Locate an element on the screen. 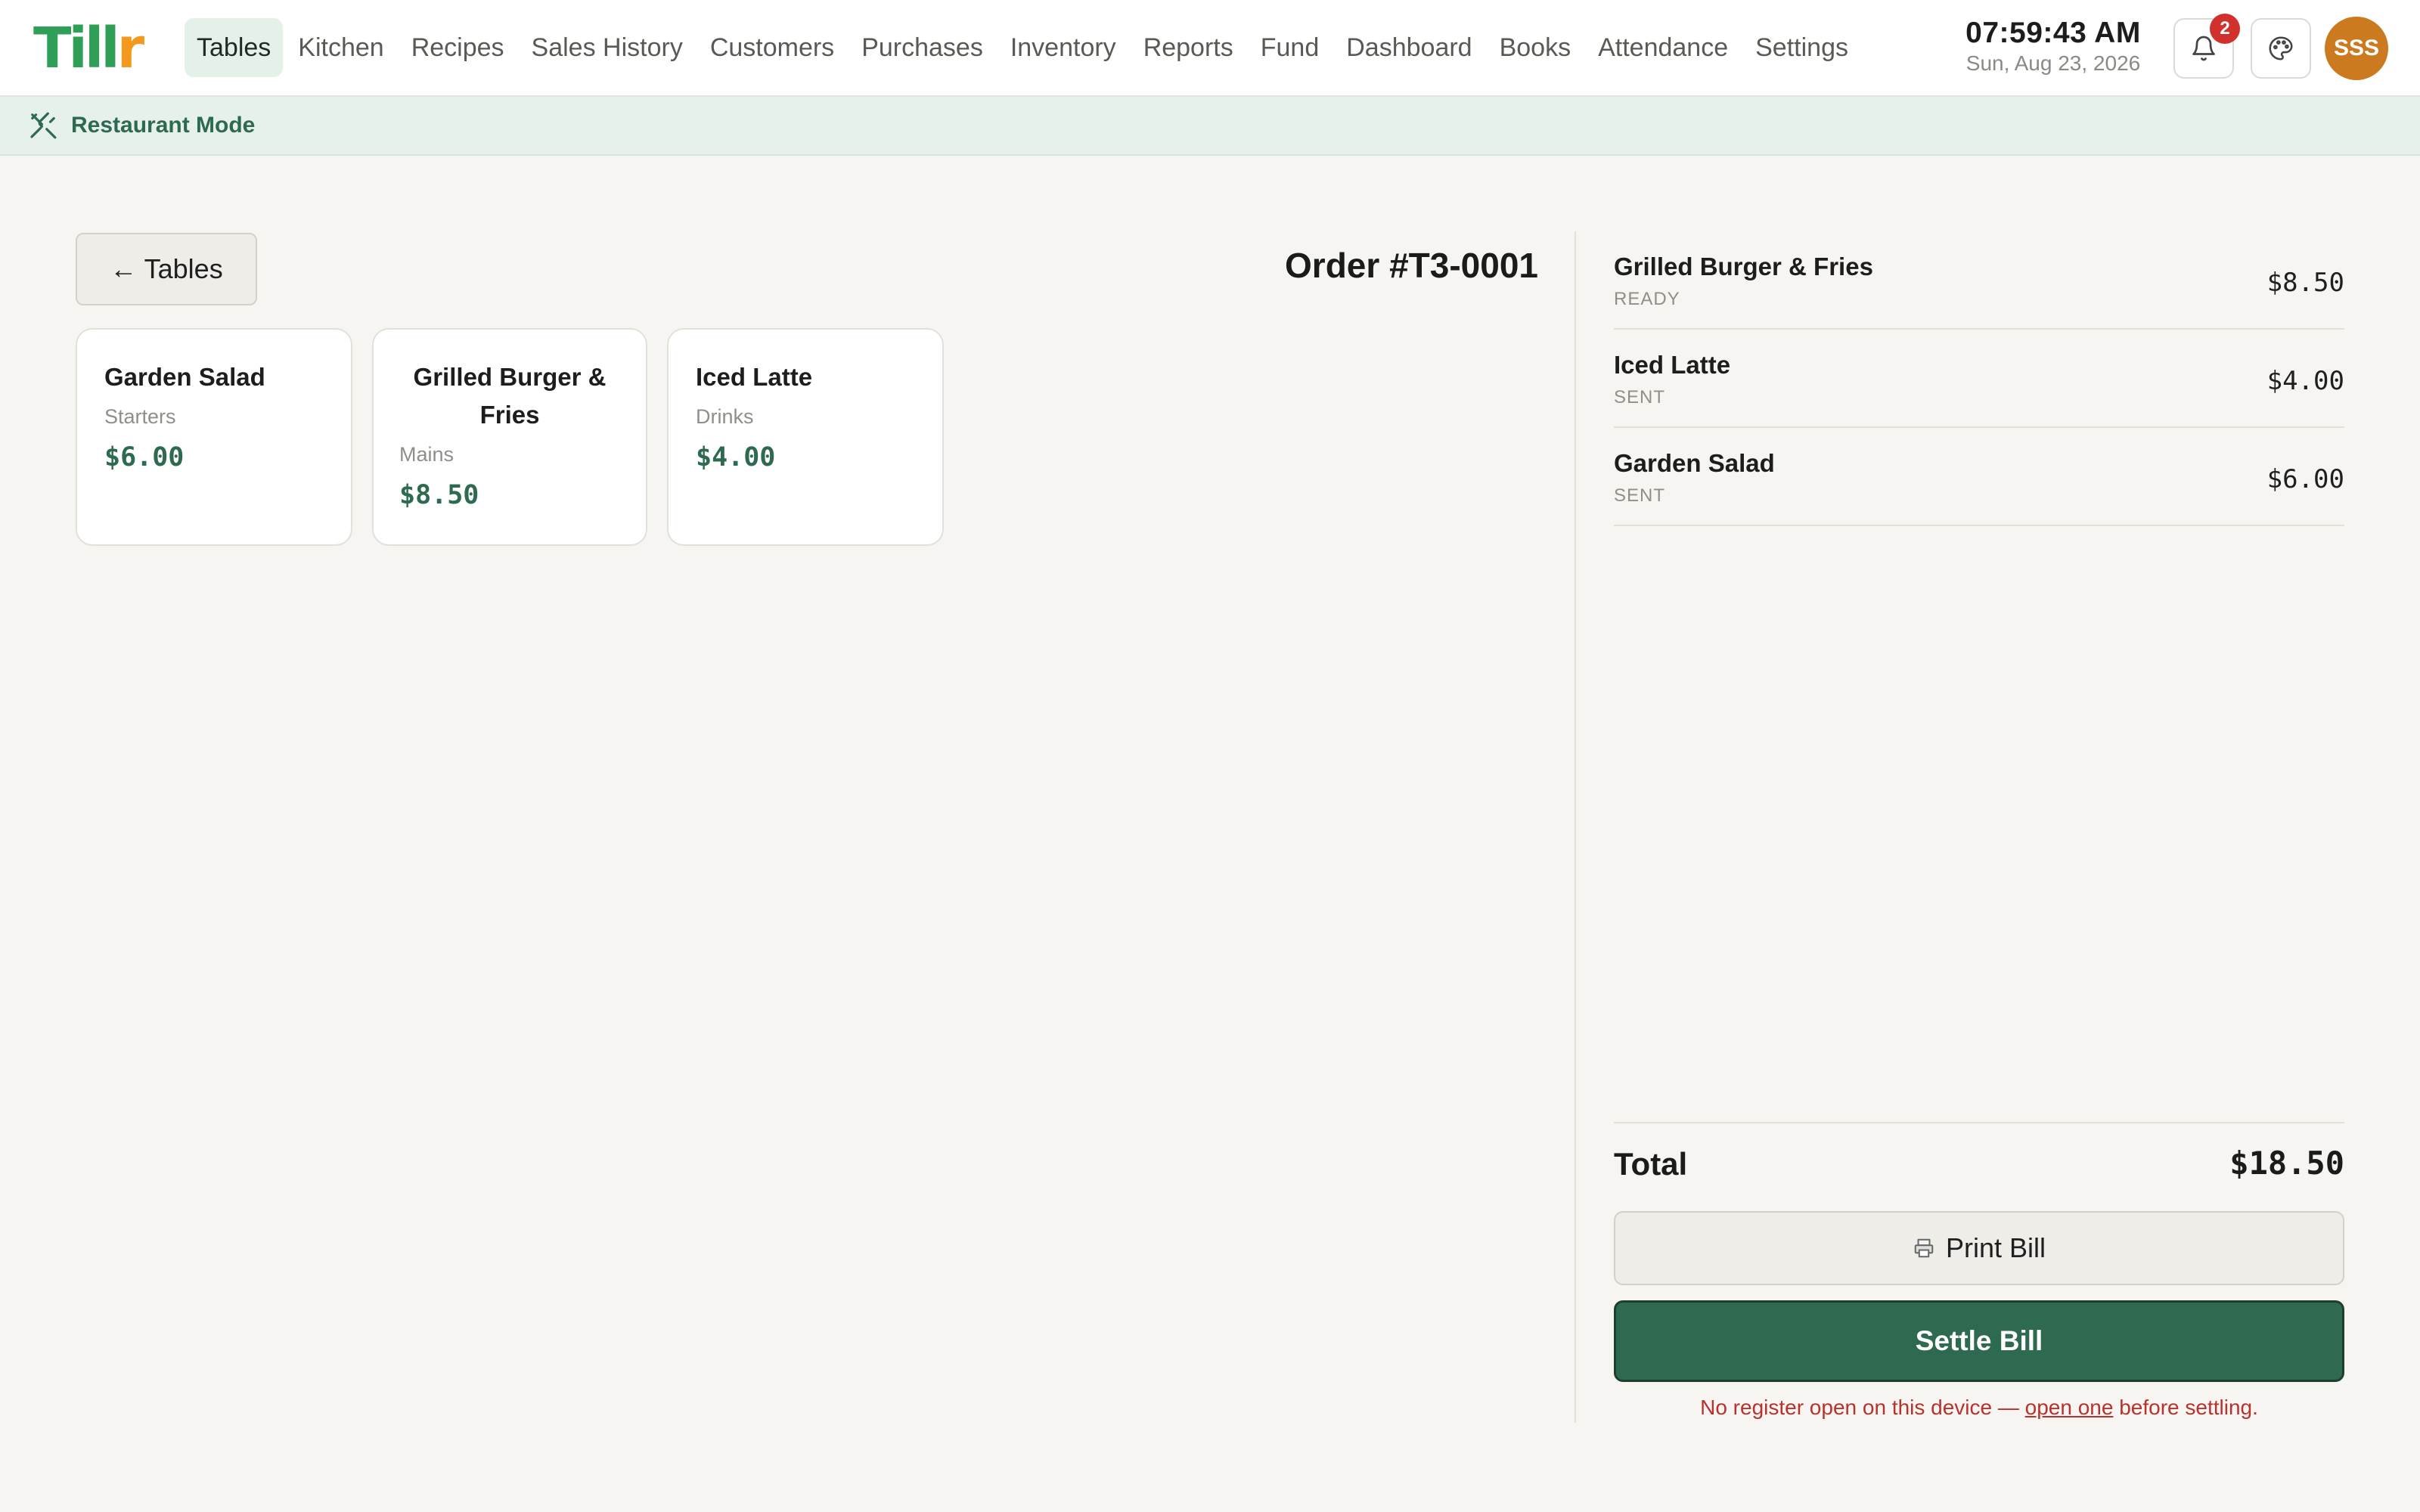 The image size is (2420, 1512). nav-item-customers: Customers is located at coordinates (772, 48).